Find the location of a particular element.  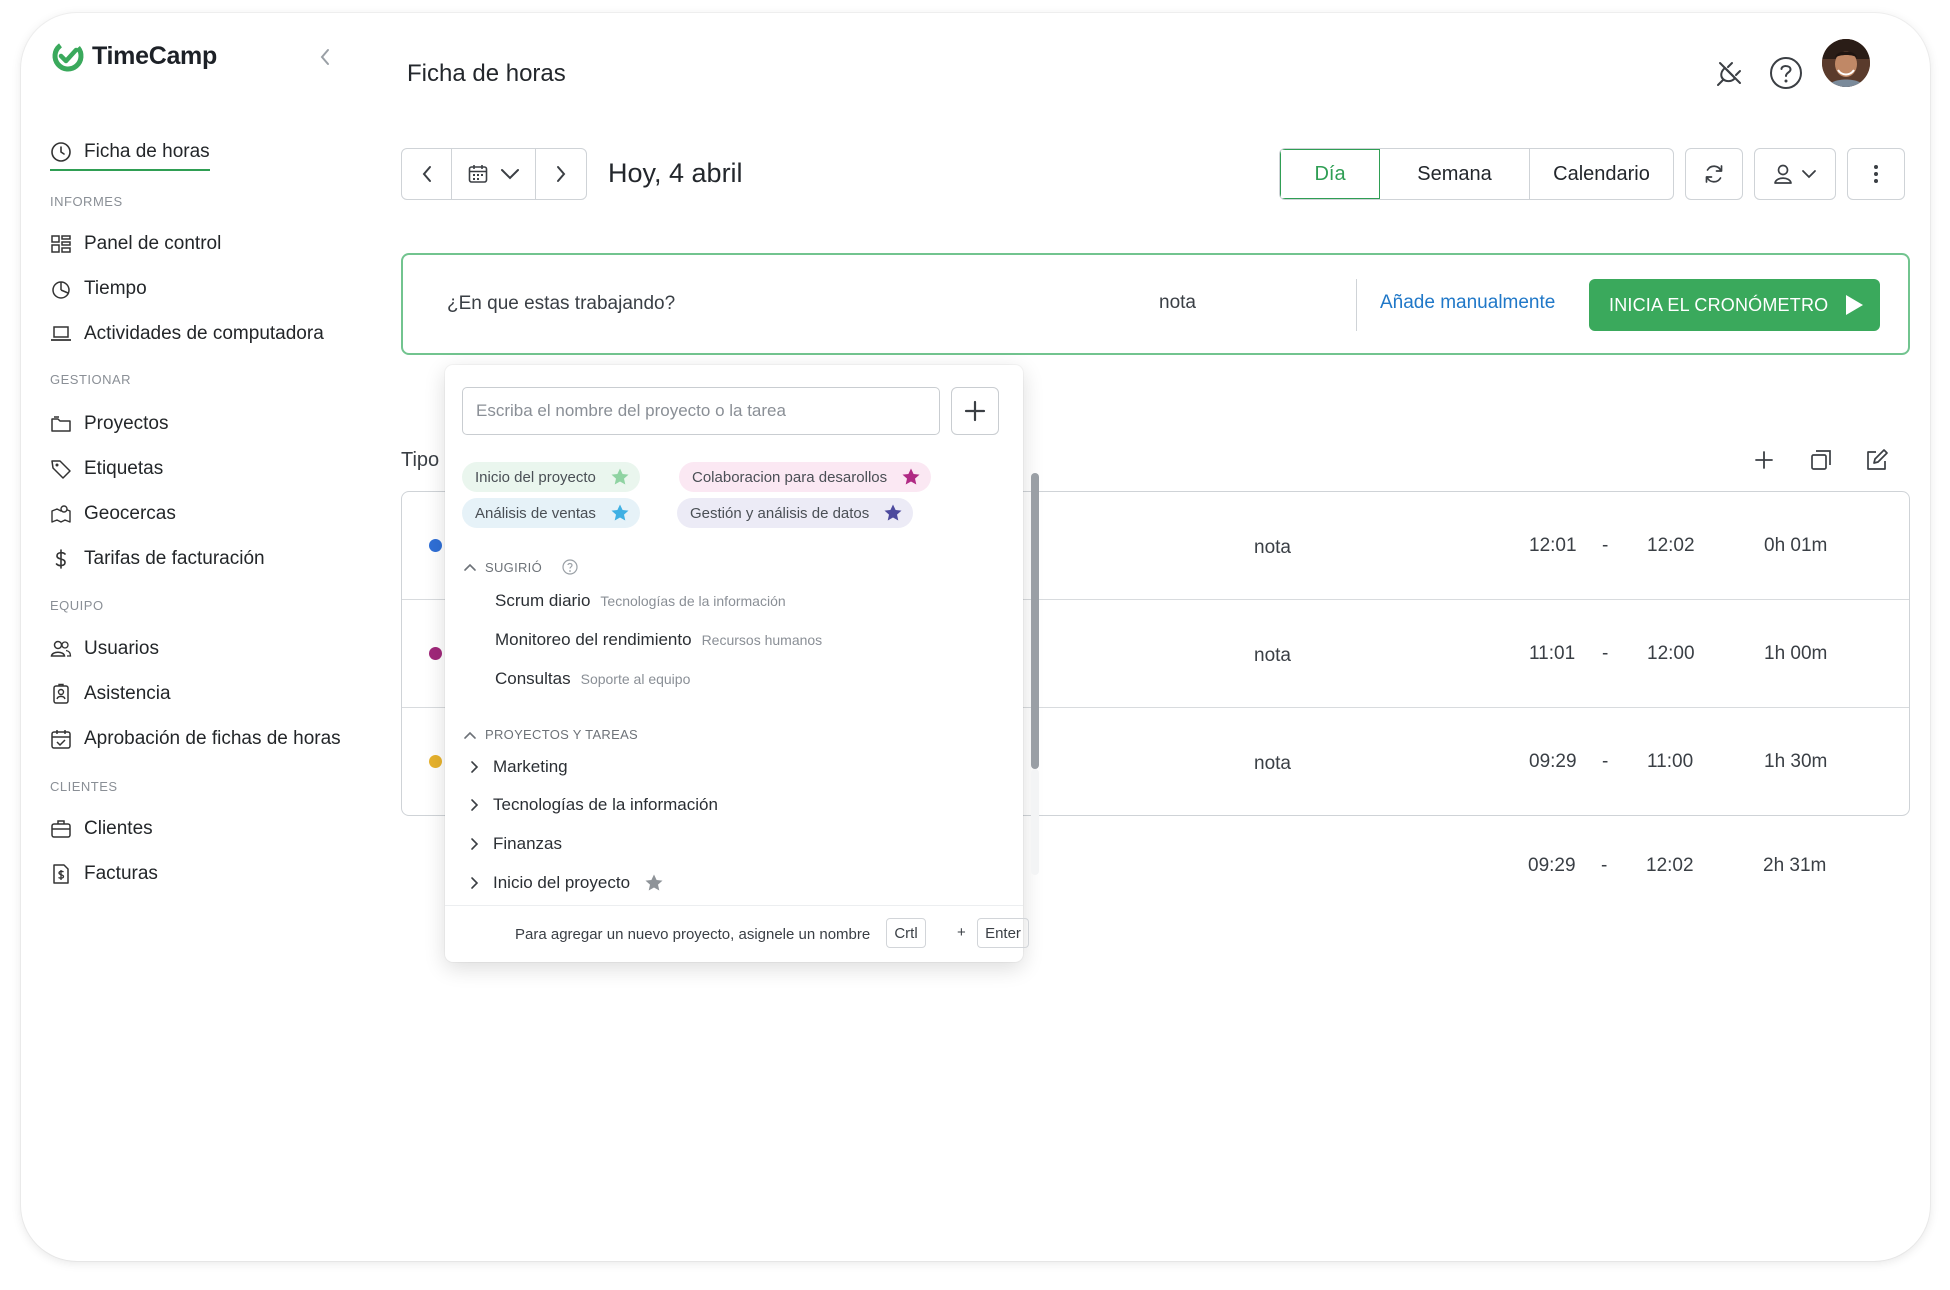

column-header-tipo: Tipo is located at coordinates (420, 460).